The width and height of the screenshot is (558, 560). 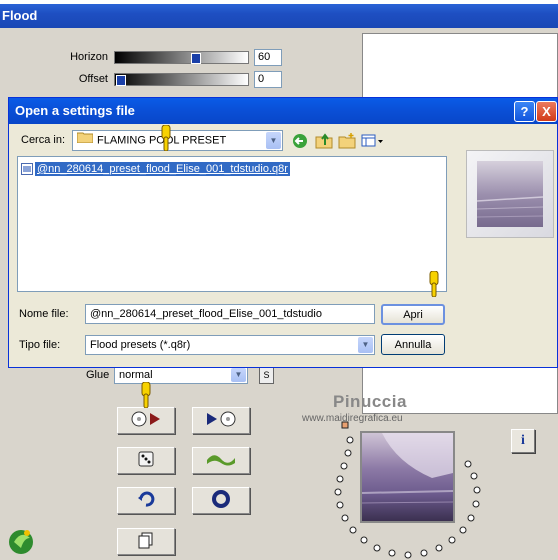 I want to click on back-icon, so click(x=300, y=142).